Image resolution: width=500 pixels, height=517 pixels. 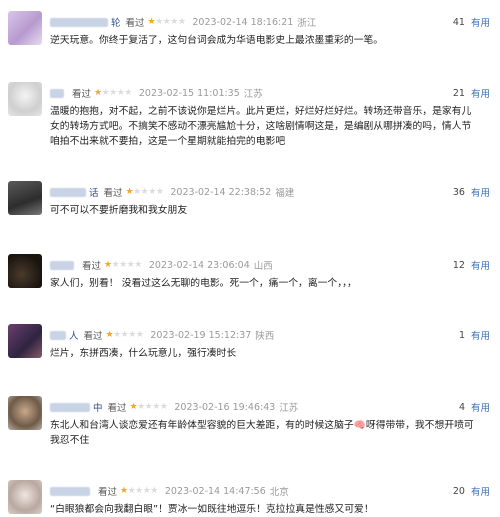 I want to click on review-meta: 话 看过 ★★★★★ 2023-02-14 22:38:52 福建, so click(x=172, y=192).